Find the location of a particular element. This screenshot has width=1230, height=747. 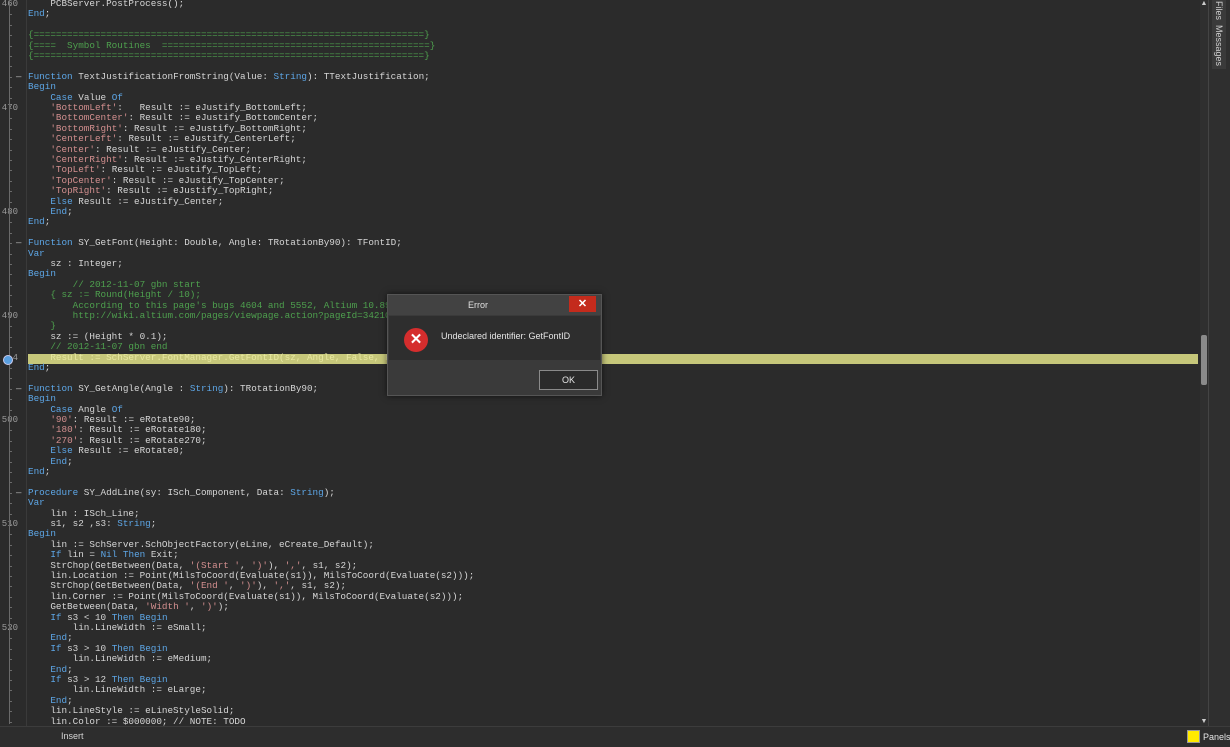

messages-panel-tab: Messages is located at coordinates (1219, 46).